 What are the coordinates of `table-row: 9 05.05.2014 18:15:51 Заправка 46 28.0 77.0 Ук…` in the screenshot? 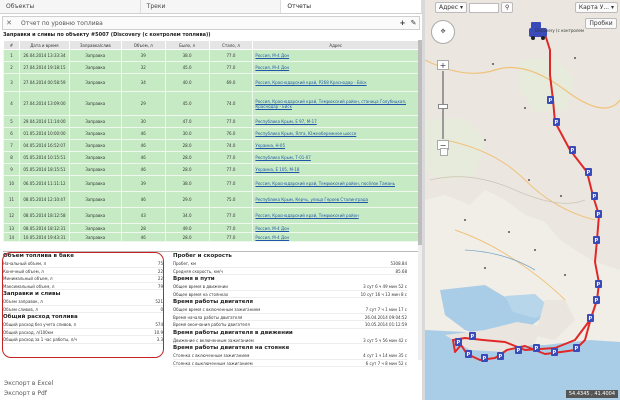 It's located at (211, 169).